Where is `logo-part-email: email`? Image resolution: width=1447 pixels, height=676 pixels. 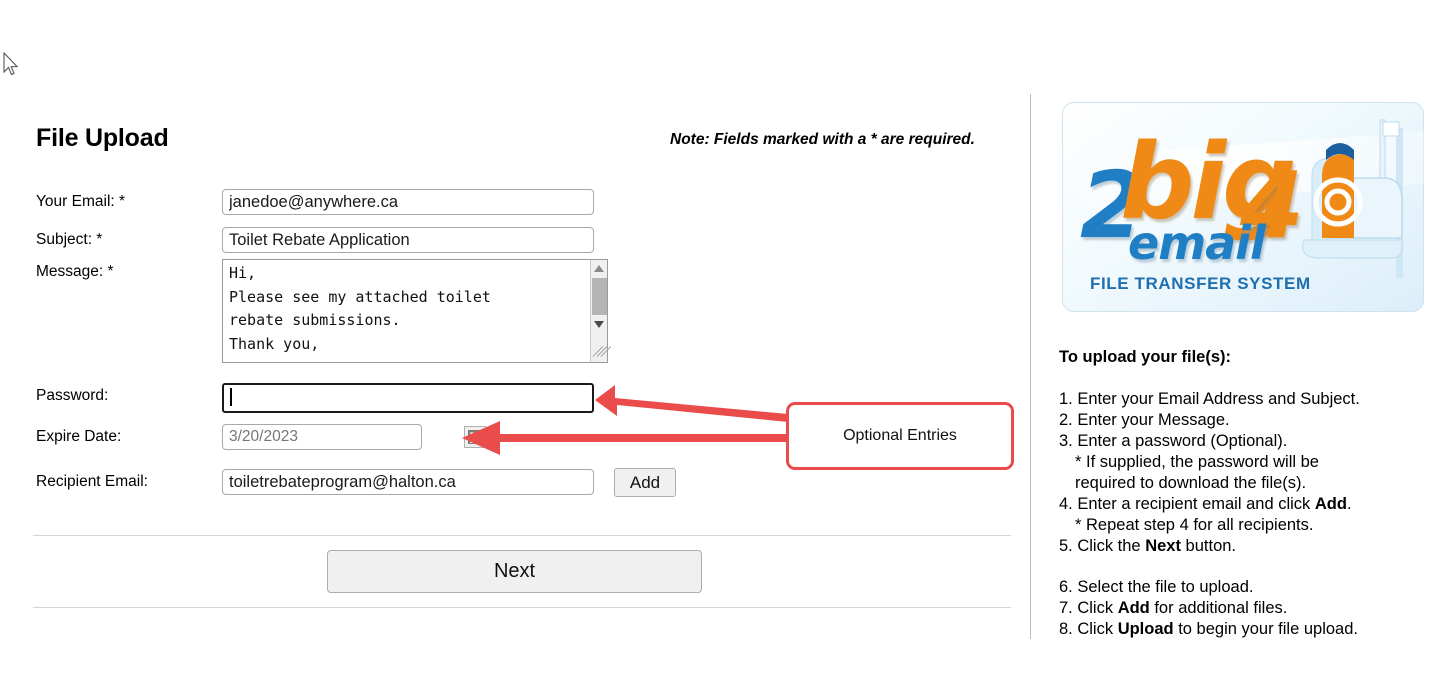
logo-part-email: email is located at coordinates (1197, 243).